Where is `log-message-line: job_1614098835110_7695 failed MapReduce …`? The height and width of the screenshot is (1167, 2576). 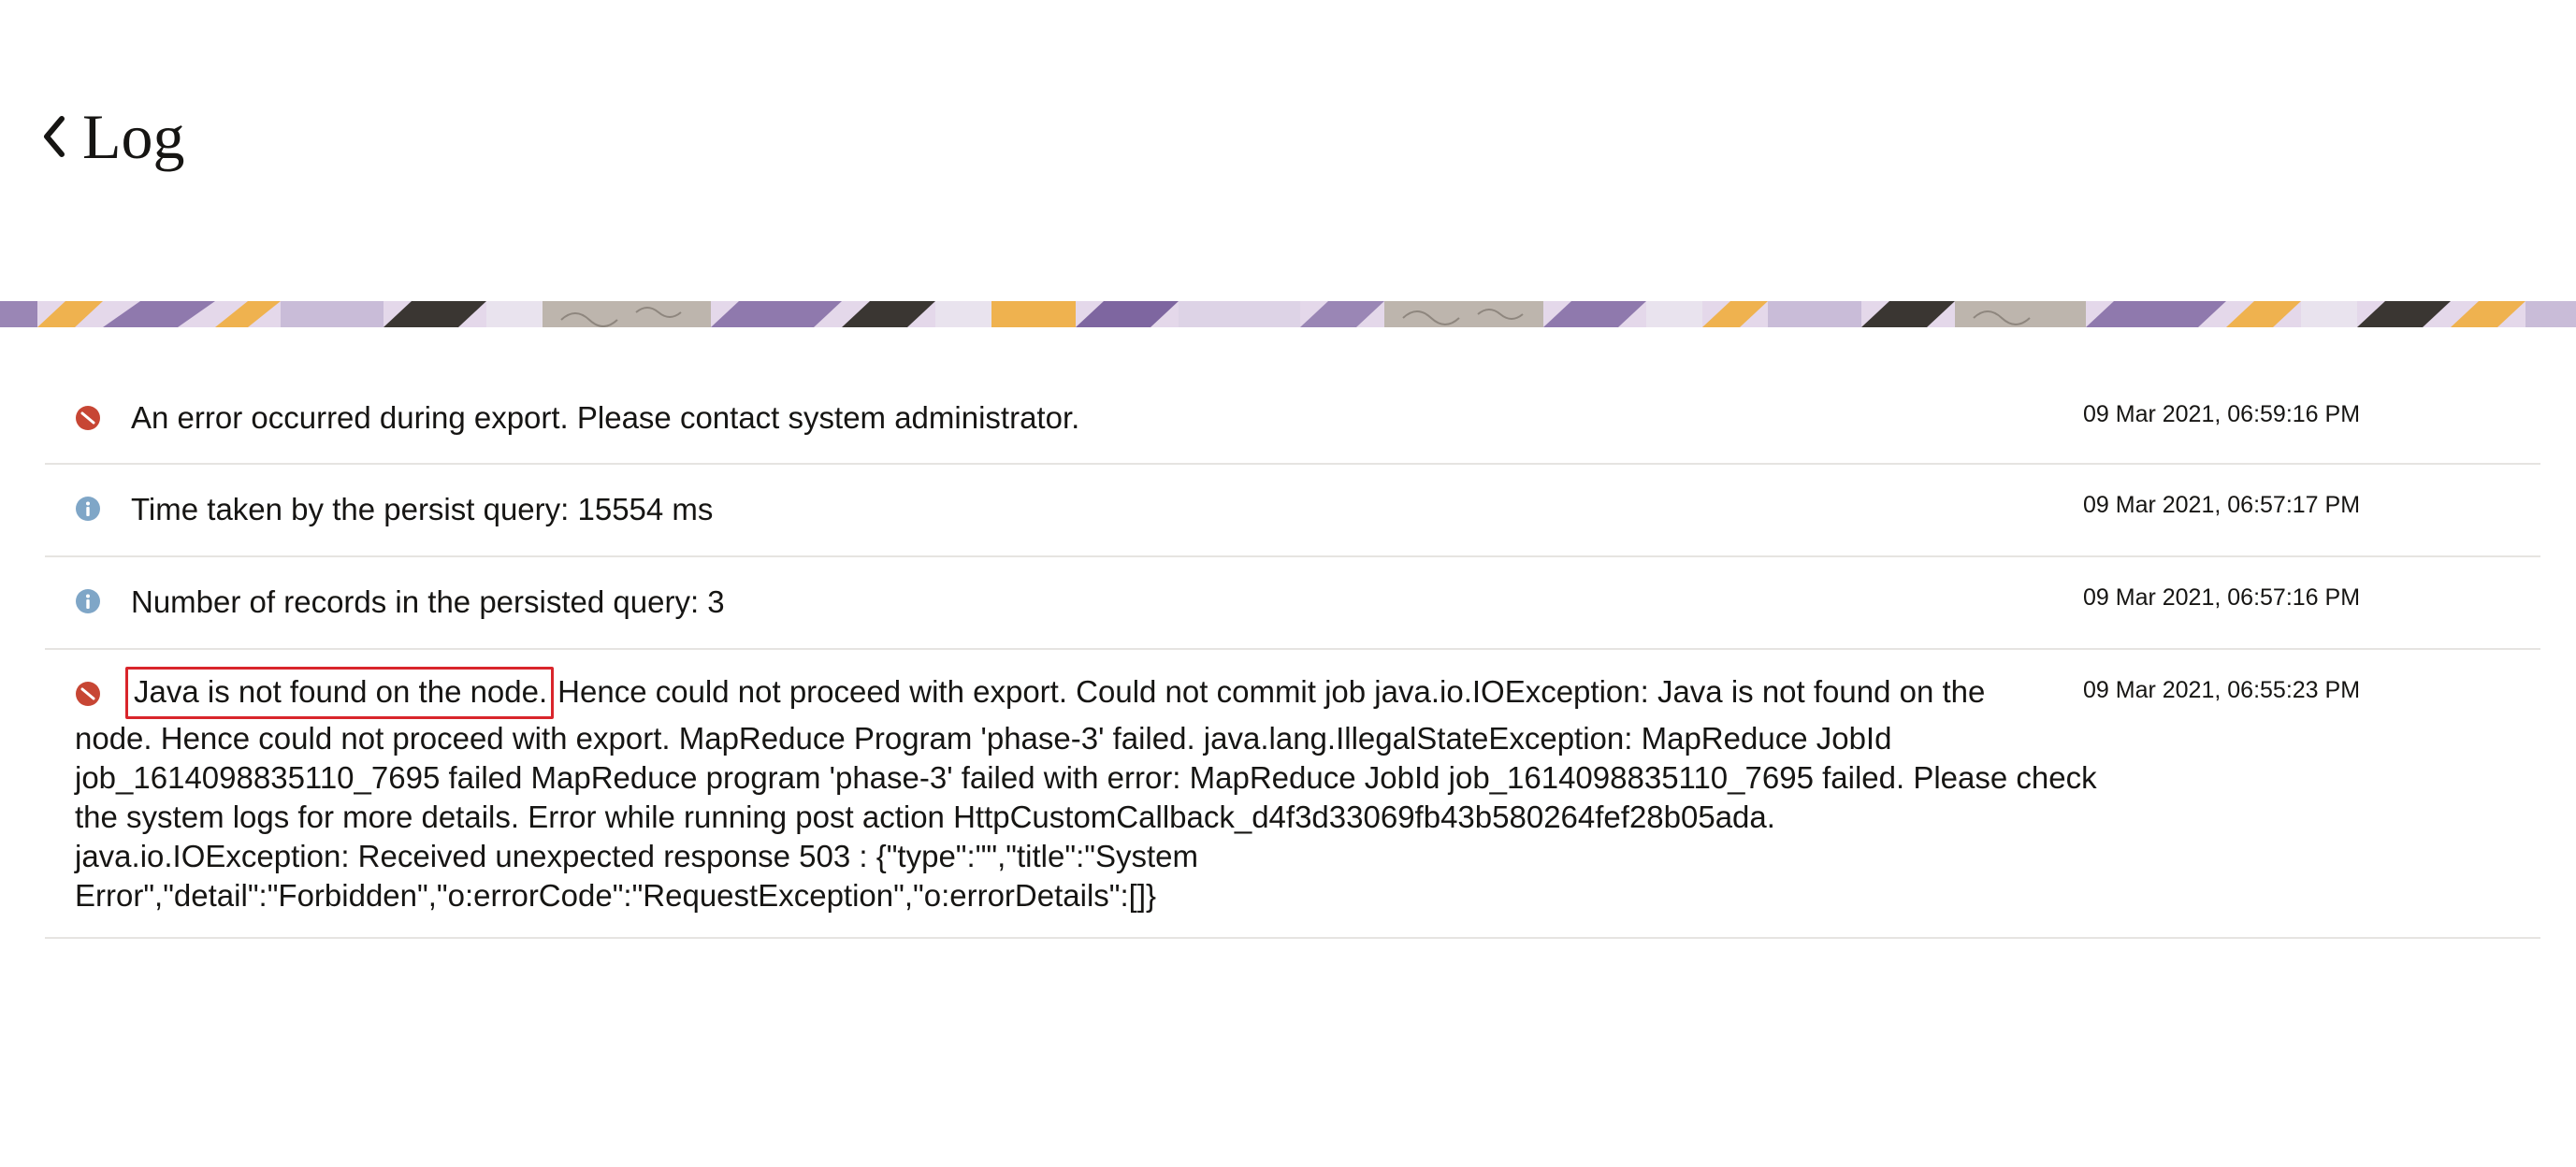 log-message-line: job_1614098835110_7695 failed MapReduce … is located at coordinates (1086, 777).